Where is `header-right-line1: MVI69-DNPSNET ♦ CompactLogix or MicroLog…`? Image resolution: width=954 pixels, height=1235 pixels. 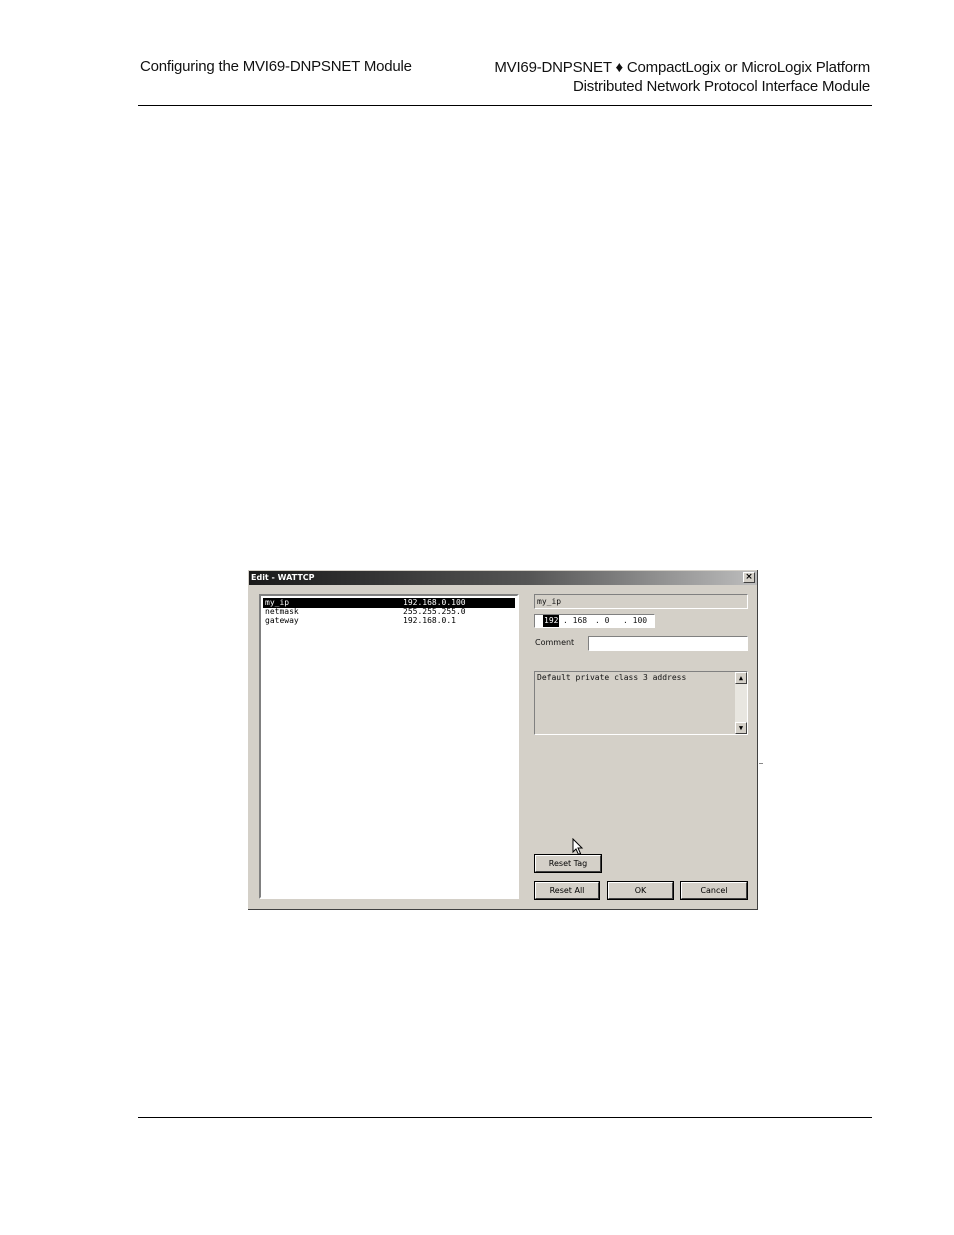
header-right-line1: MVI69-DNPSNET ♦ CompactLogix or MicroLog… is located at coordinates (682, 67).